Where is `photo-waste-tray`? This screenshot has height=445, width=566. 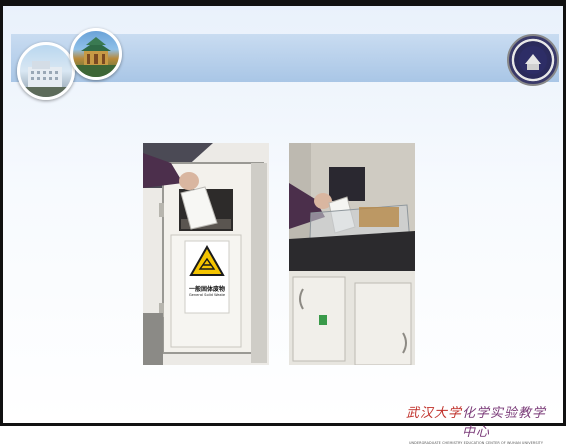 photo-waste-tray is located at coordinates (352, 254).